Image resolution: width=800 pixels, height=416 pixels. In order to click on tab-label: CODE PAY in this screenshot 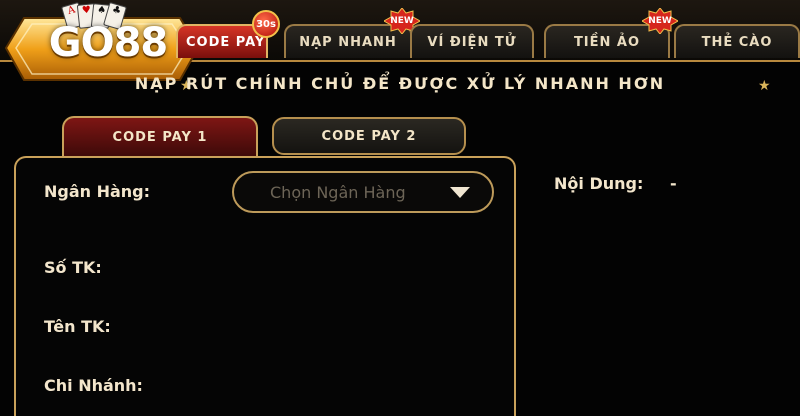, I will do `click(226, 42)`.